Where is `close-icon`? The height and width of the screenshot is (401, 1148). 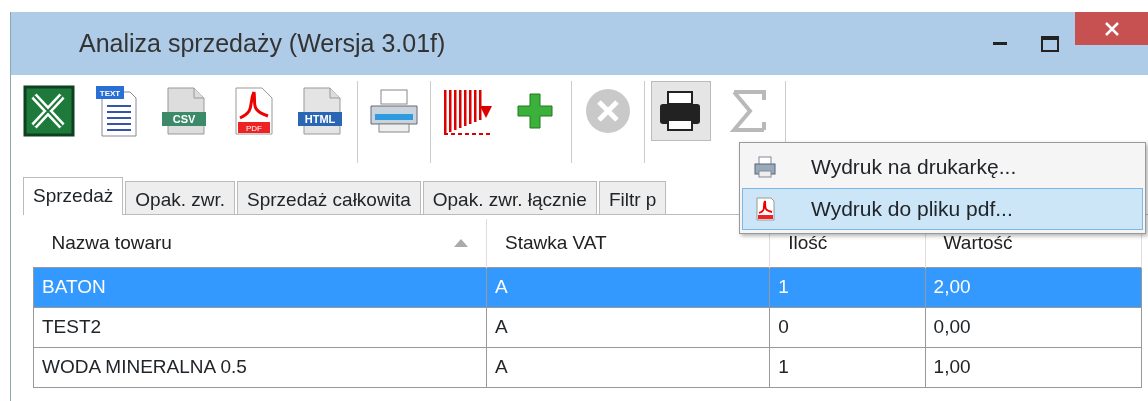 close-icon is located at coordinates (1111, 29).